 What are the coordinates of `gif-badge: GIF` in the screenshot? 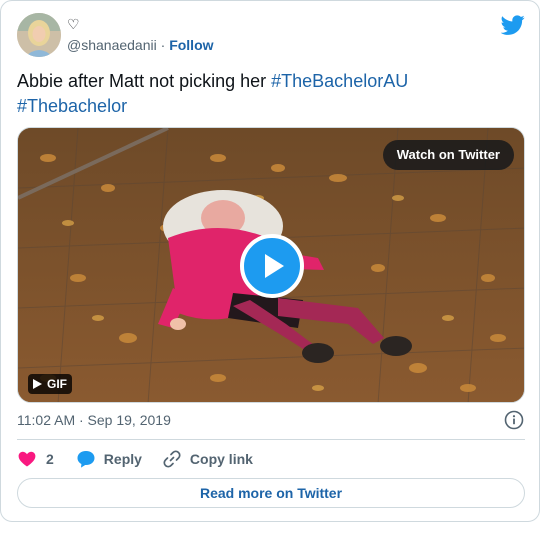 It's located at (50, 384).